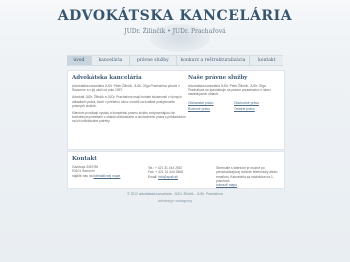 This screenshot has width=350, height=262. Describe the element at coordinates (175, 201) in the screenshot. I see `footer-credit: webdesign: webagency` at that location.